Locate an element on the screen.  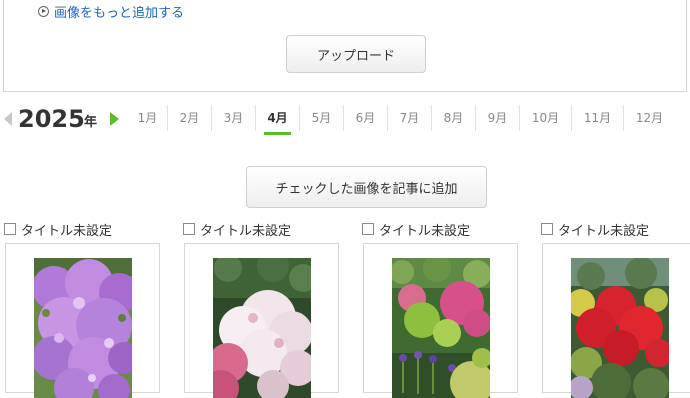
month-tab-11: 11月 is located at coordinates (597, 118).